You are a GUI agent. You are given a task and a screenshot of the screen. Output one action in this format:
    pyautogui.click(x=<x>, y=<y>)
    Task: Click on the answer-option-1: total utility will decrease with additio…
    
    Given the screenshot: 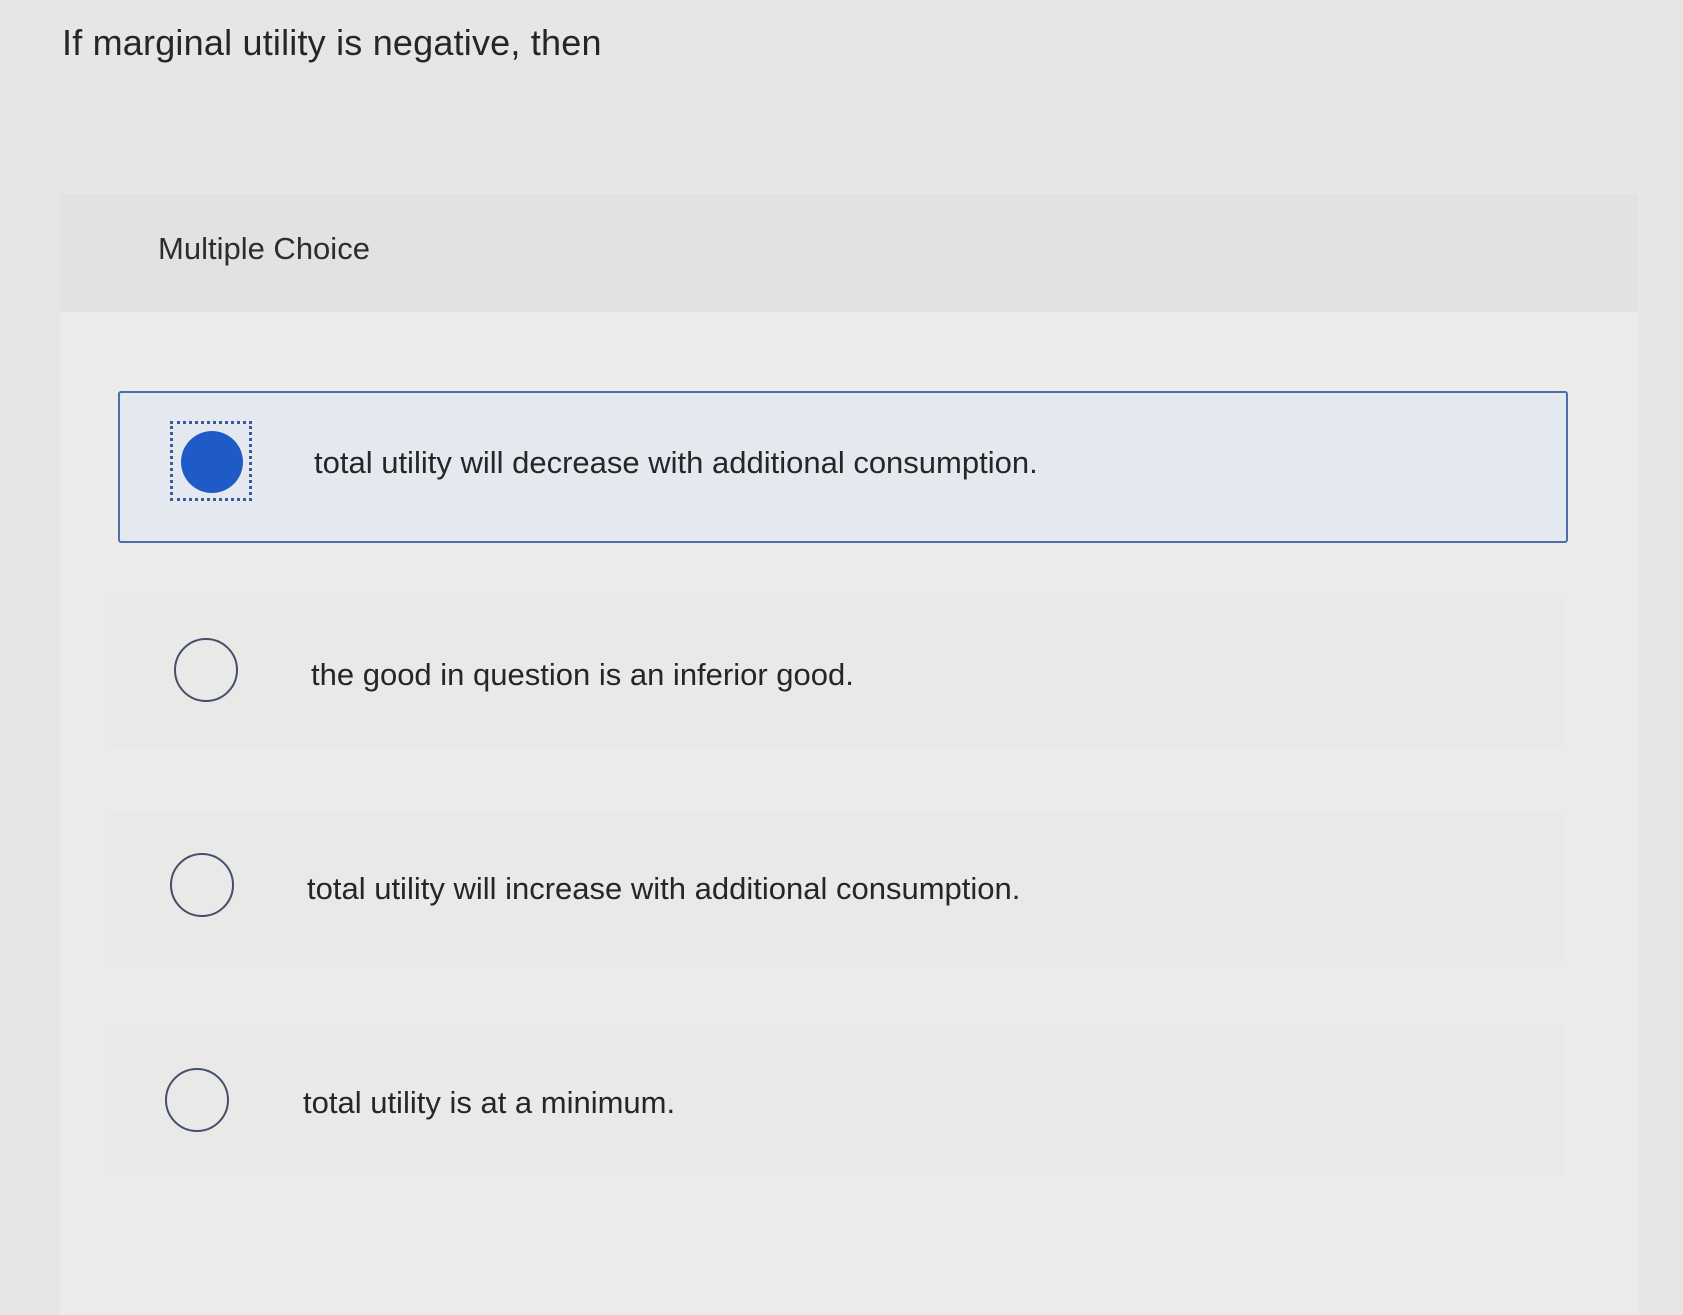 What is the action you would take?
    pyautogui.click(x=843, y=467)
    